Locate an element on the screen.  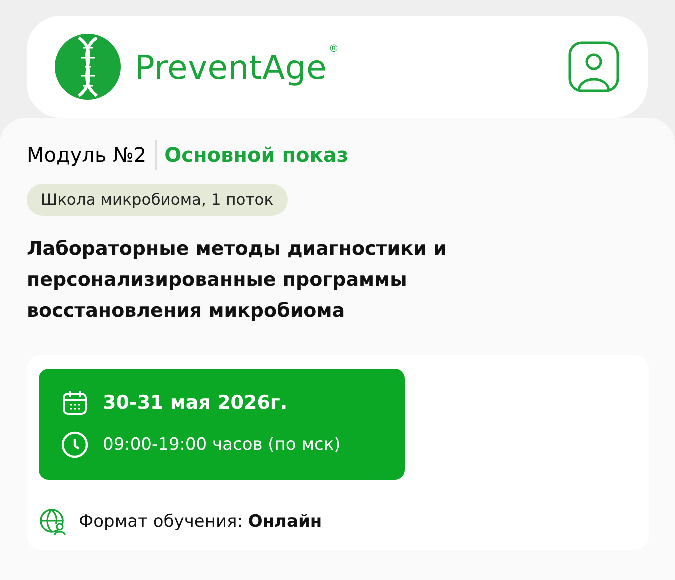
learning-format: Формат обучения: Онлайн is located at coordinates (200, 522).